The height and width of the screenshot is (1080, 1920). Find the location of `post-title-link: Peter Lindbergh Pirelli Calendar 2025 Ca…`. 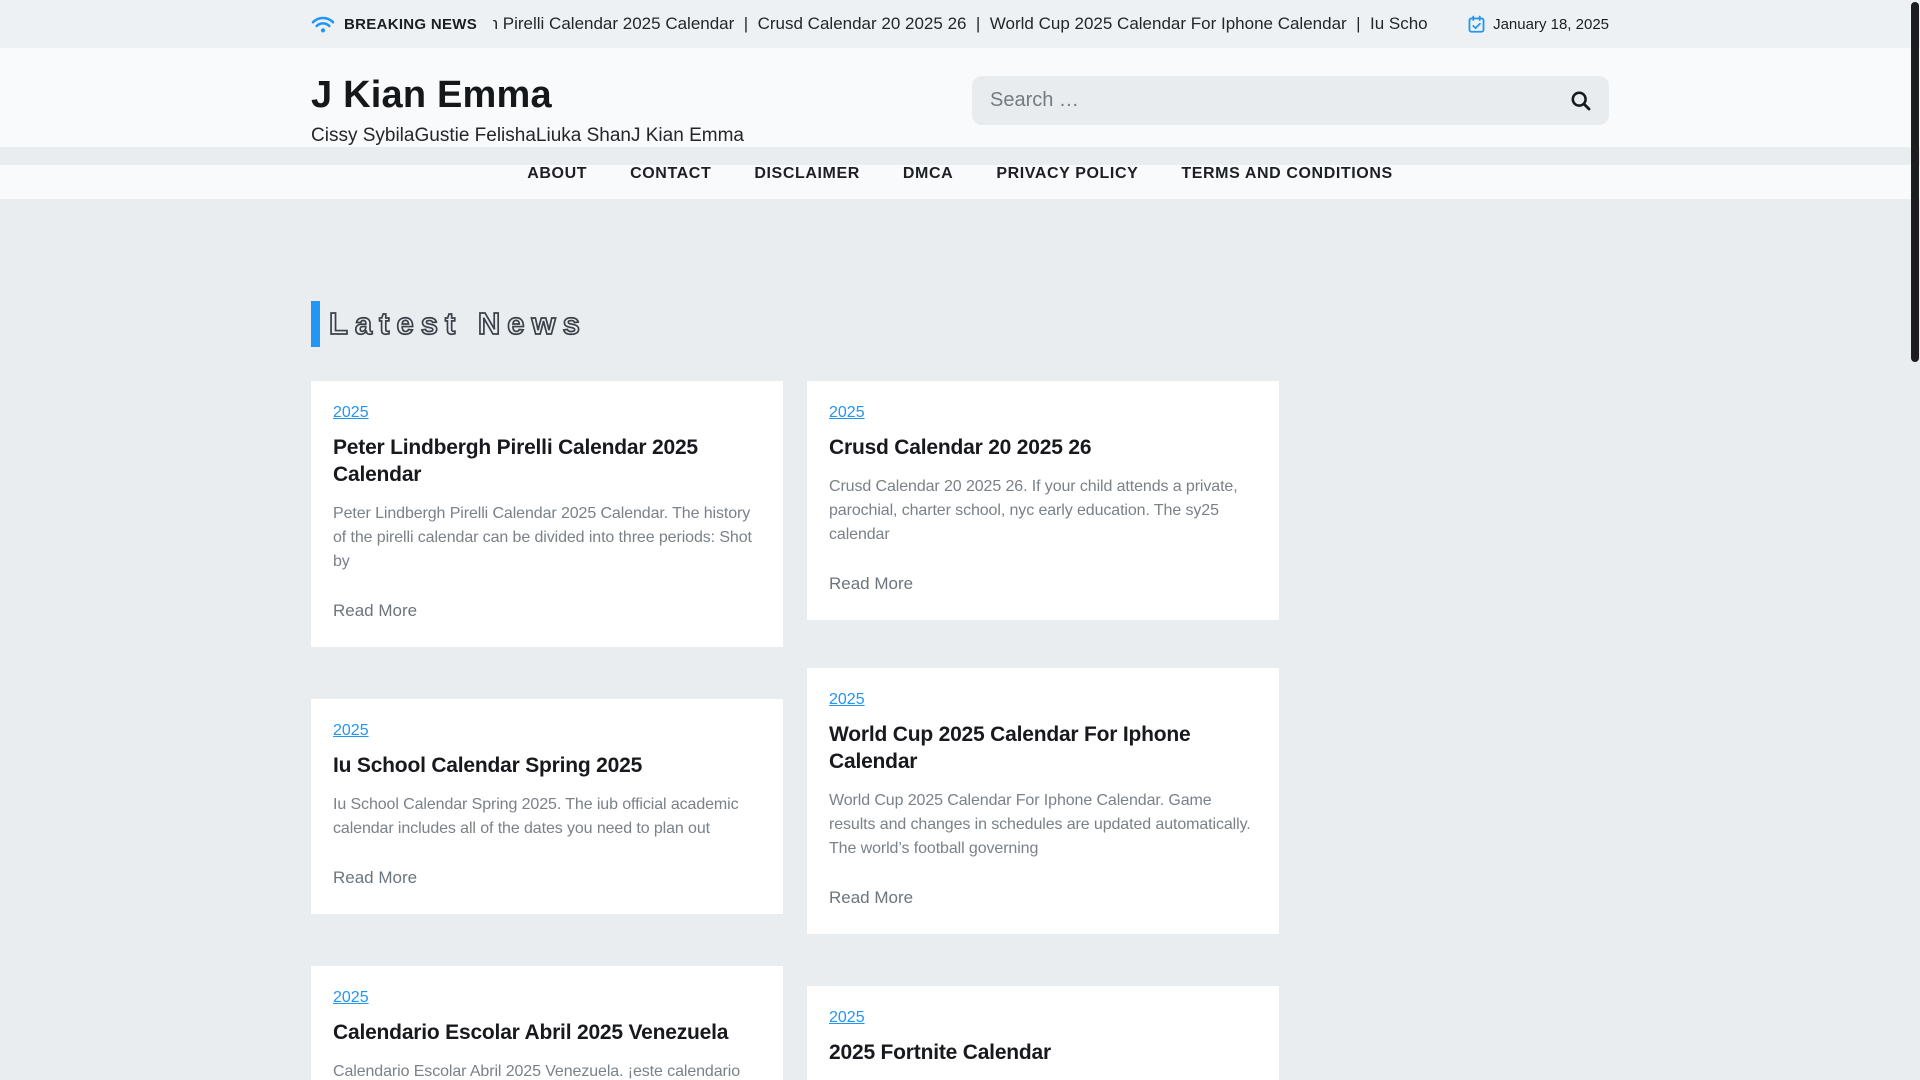

post-title-link: Peter Lindbergh Pirelli Calendar 2025 Ca… is located at coordinates (547, 462).